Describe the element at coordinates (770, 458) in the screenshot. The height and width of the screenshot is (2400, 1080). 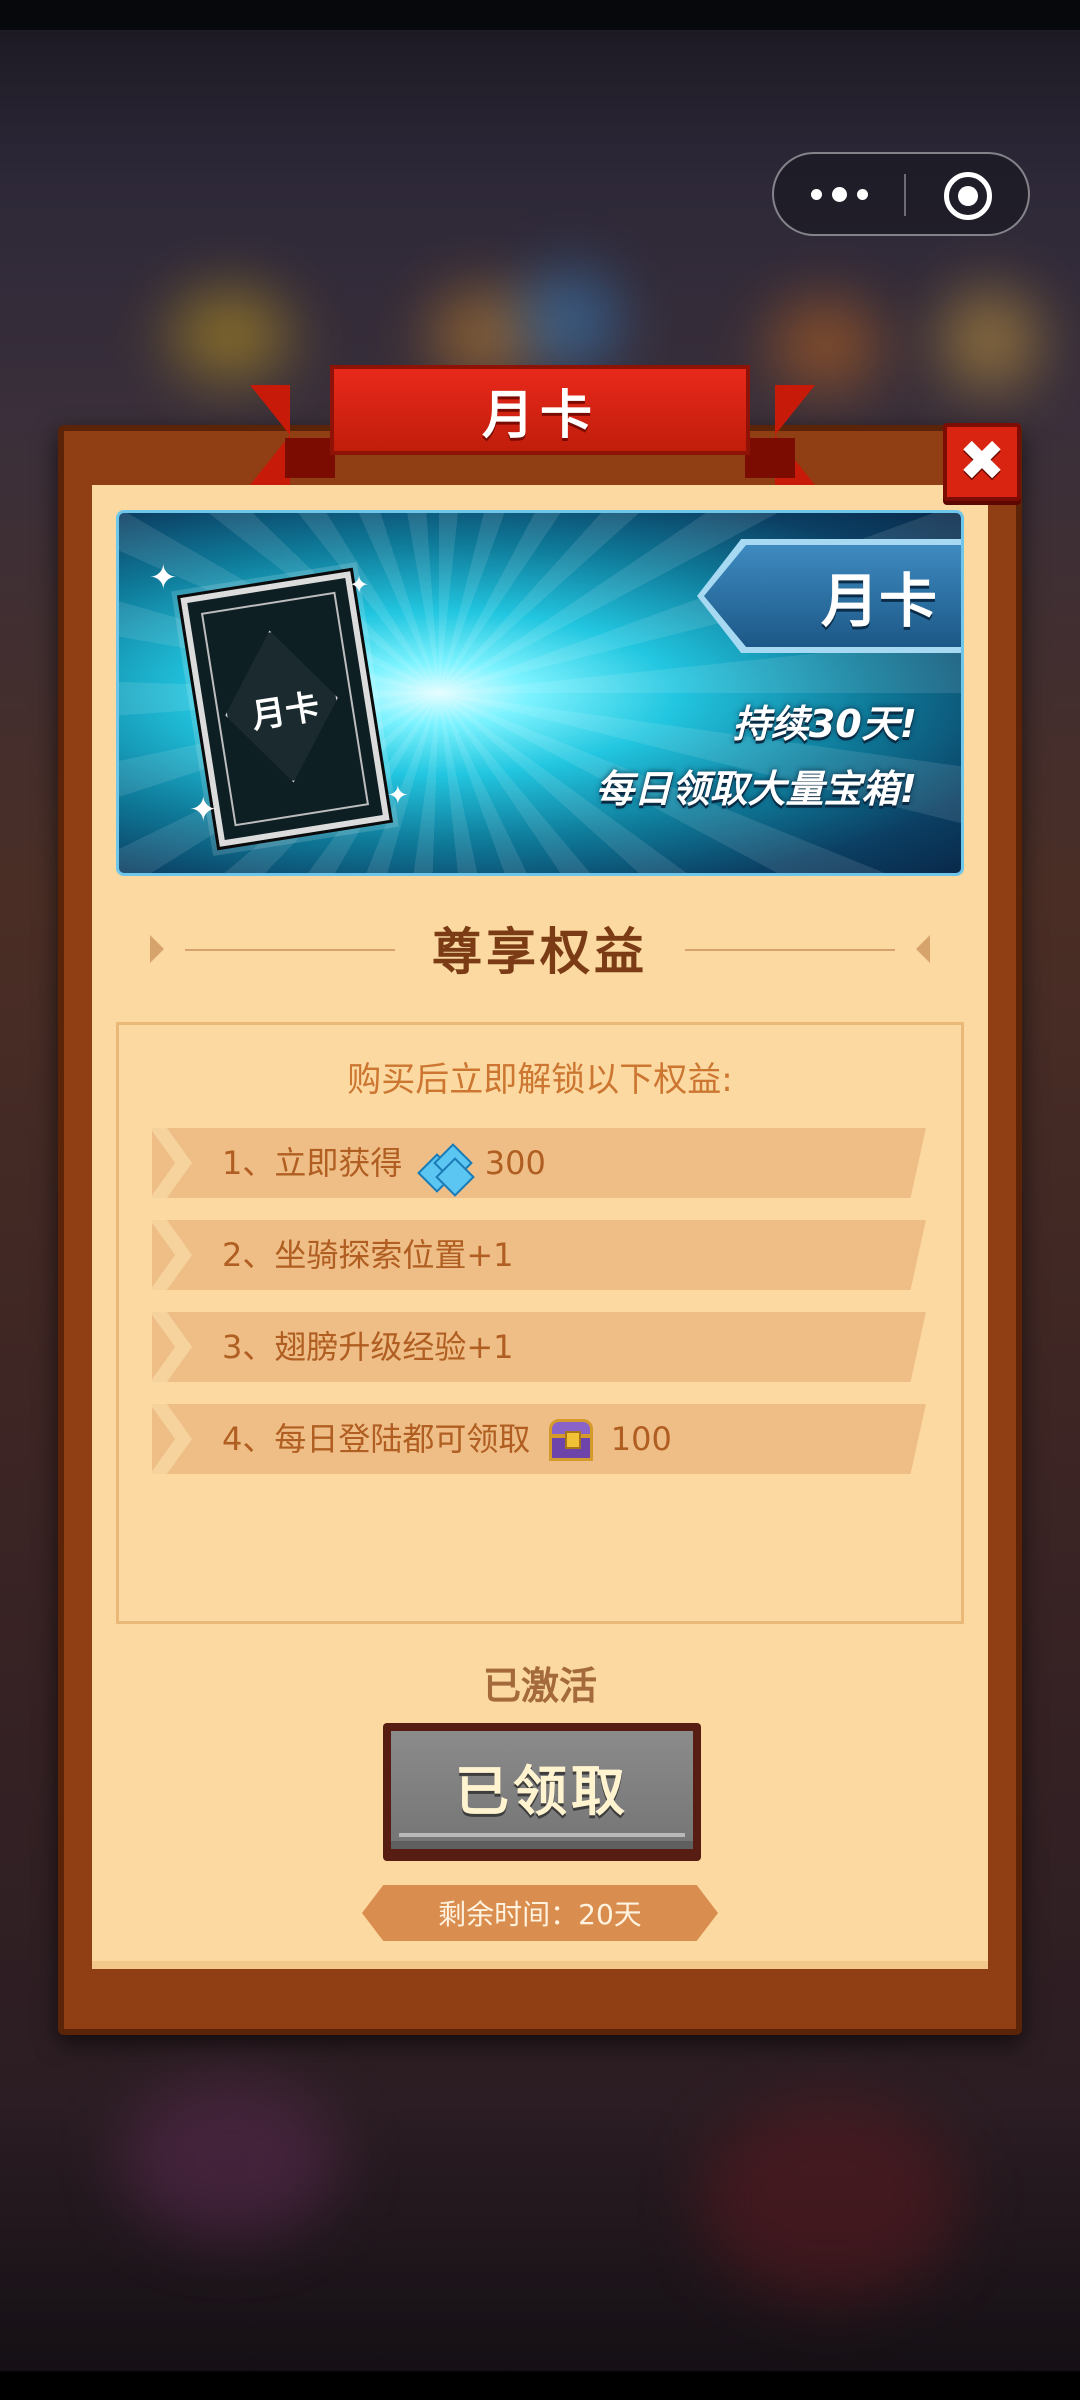
I see `ribbon-fold-right` at that location.